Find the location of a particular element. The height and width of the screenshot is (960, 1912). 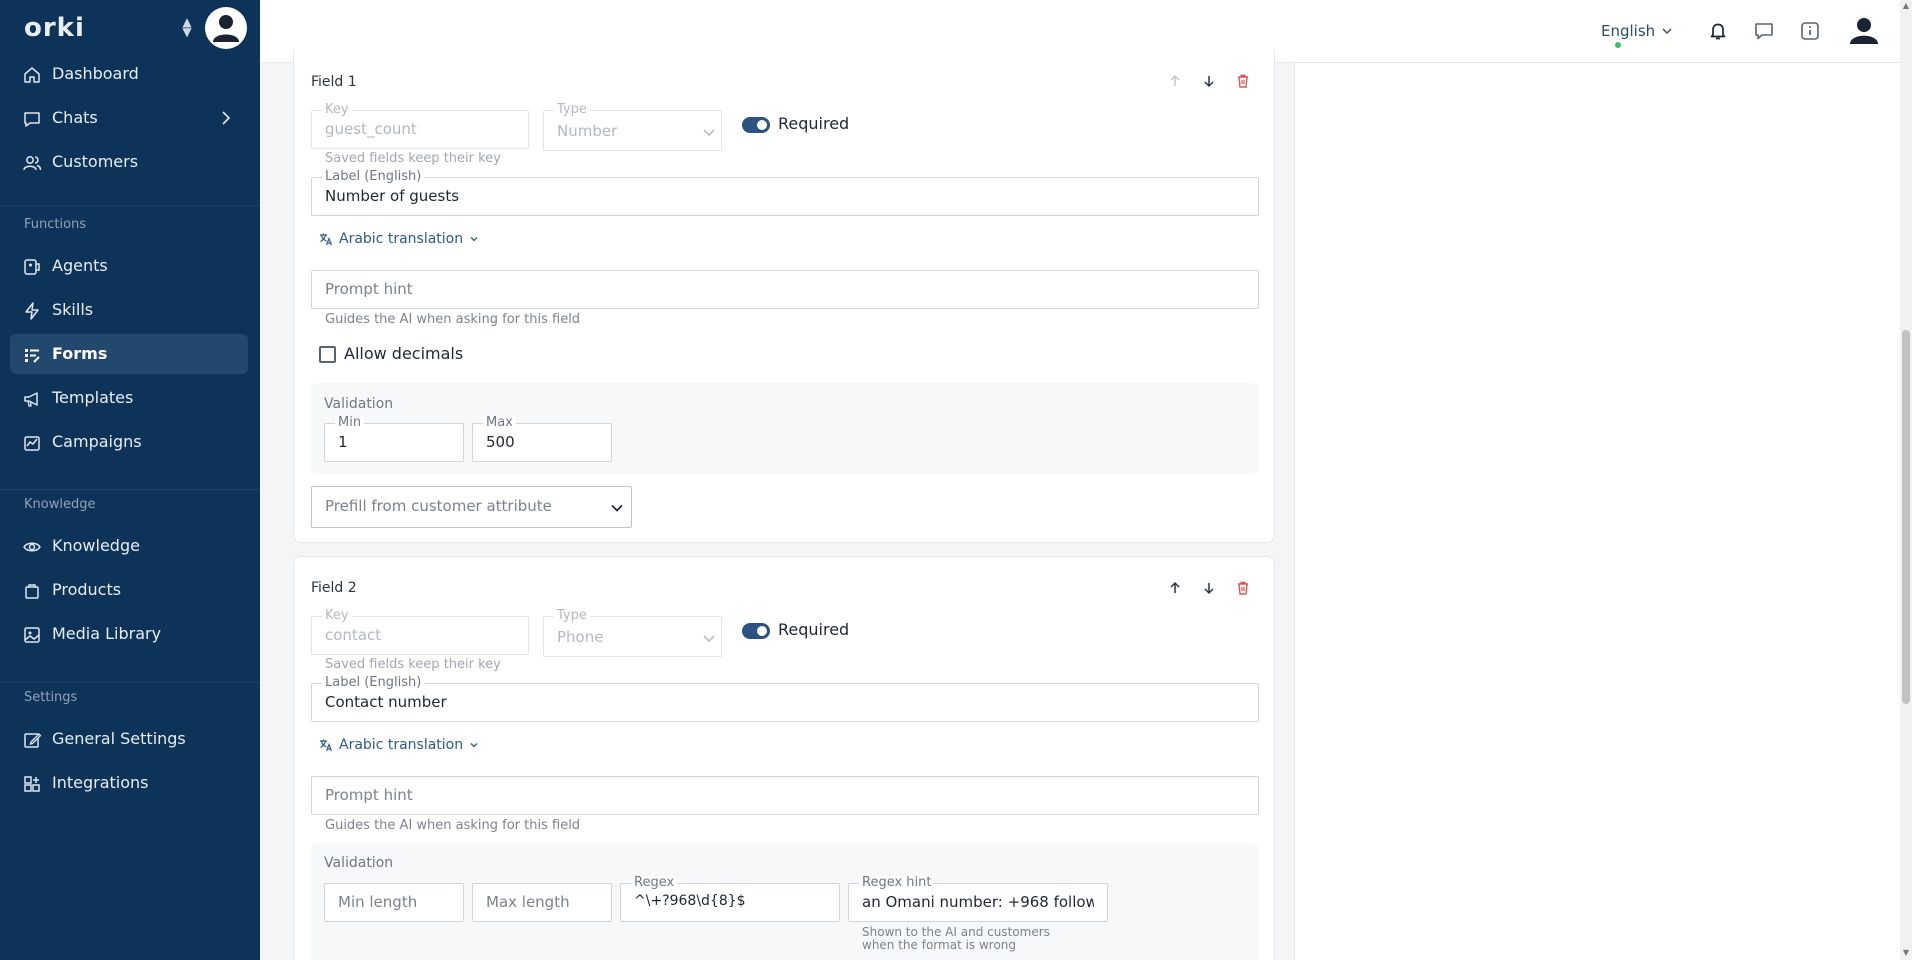

sidebar-item-label: Media Library is located at coordinates (107, 633).